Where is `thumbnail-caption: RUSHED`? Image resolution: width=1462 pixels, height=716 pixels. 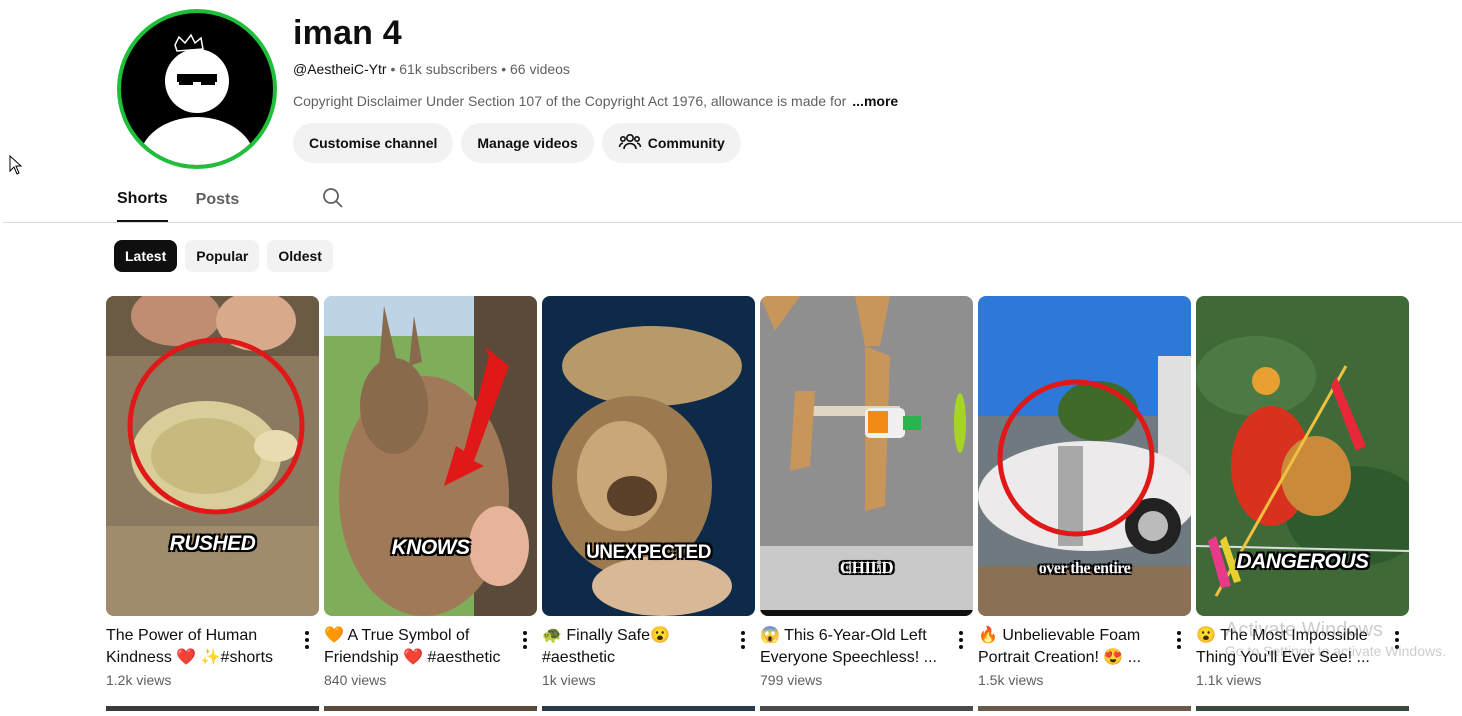 thumbnail-caption: RUSHED is located at coordinates (212, 543).